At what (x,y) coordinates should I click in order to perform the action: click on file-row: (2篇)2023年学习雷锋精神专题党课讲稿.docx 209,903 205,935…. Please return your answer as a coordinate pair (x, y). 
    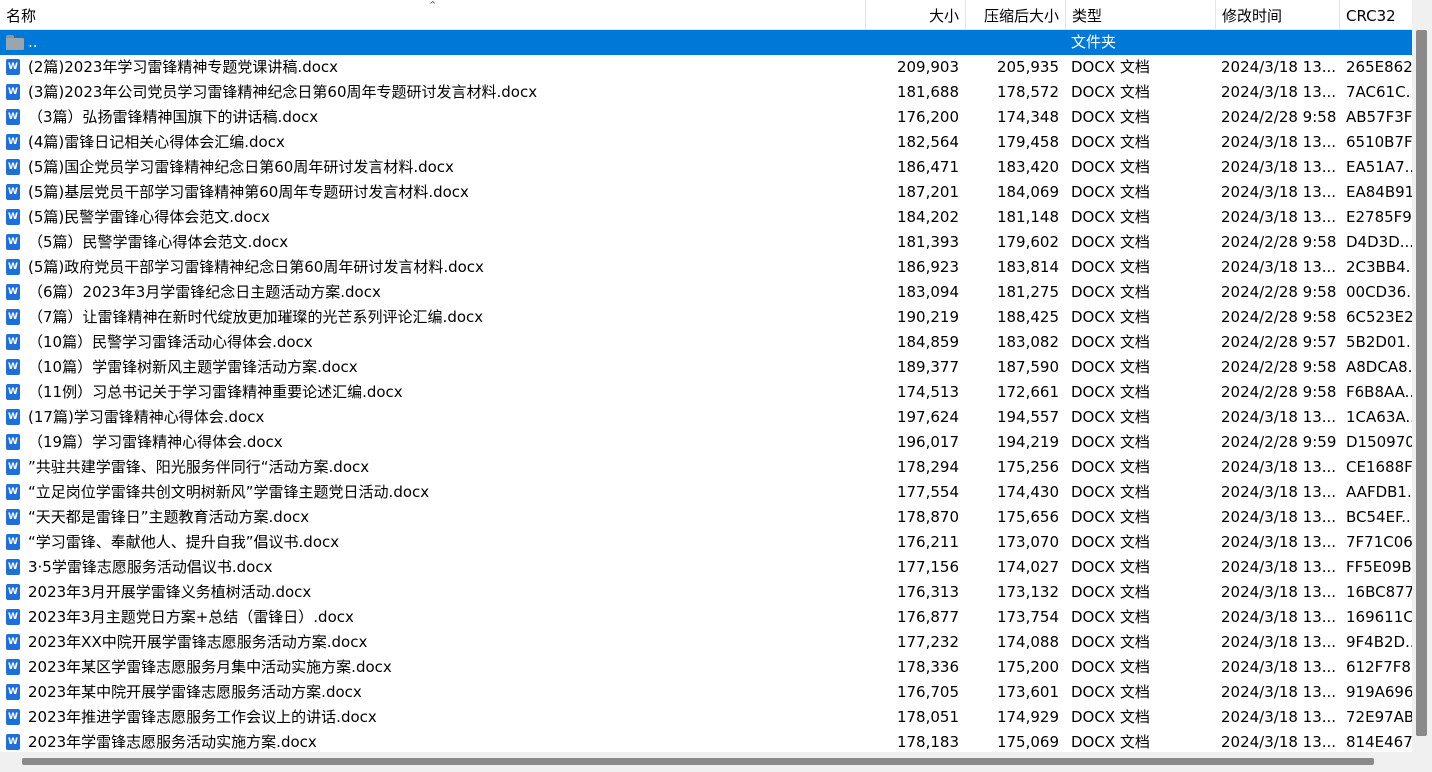
    Looking at the image, I should click on (706, 67).